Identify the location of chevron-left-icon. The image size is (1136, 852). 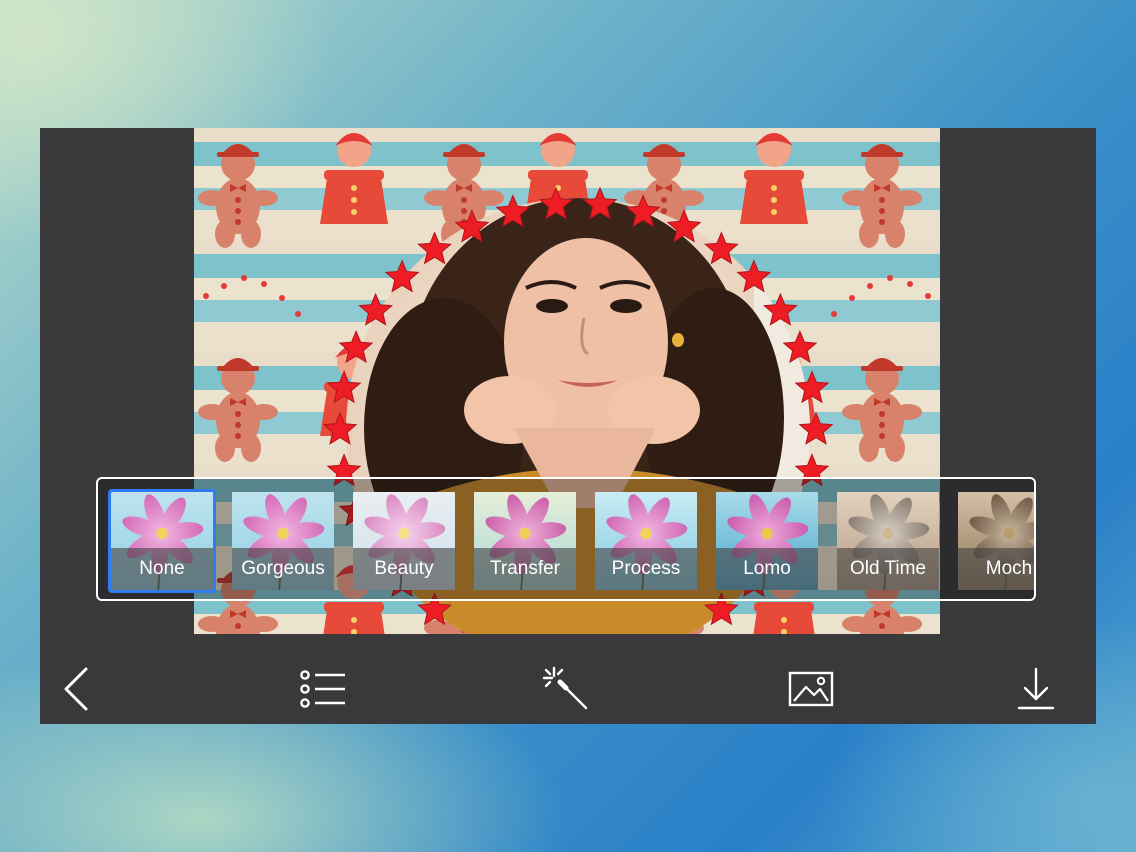
(76, 689).